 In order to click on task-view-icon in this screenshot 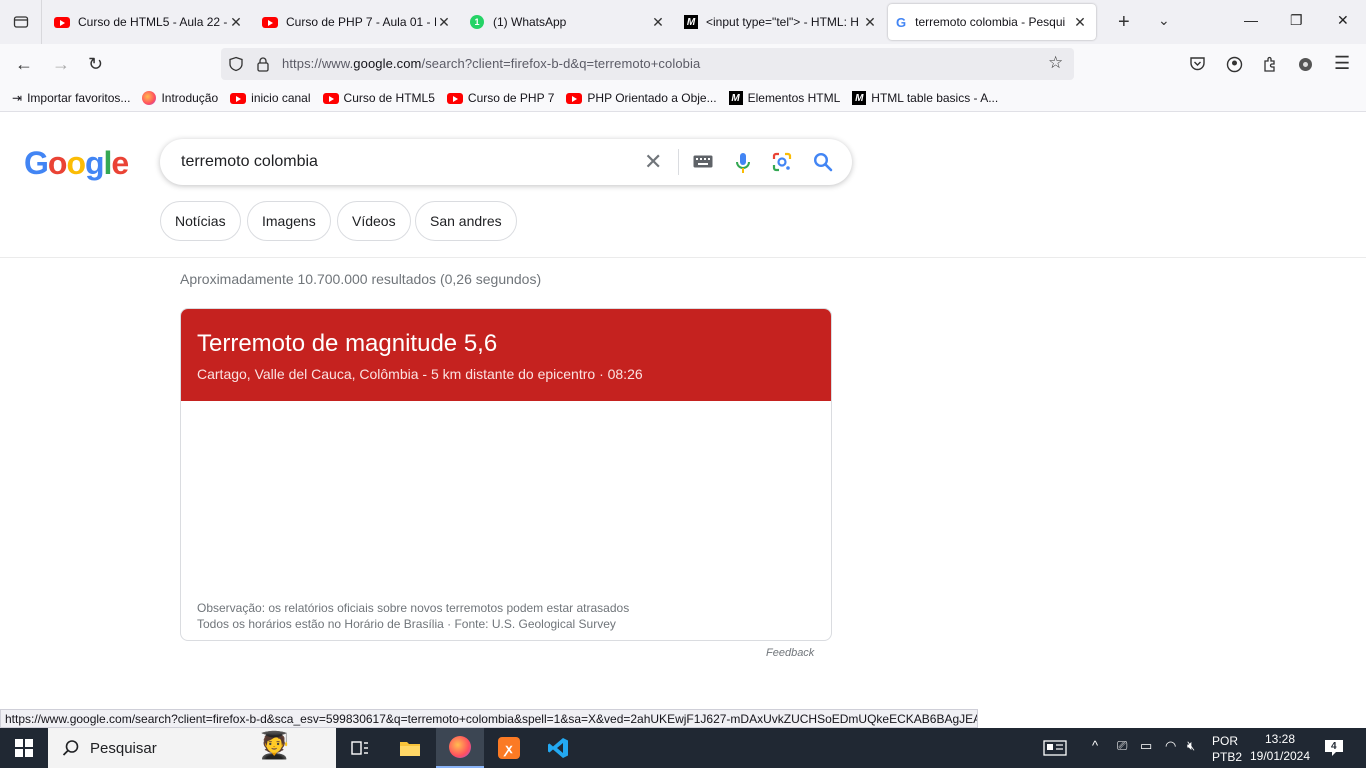, I will do `click(360, 748)`.